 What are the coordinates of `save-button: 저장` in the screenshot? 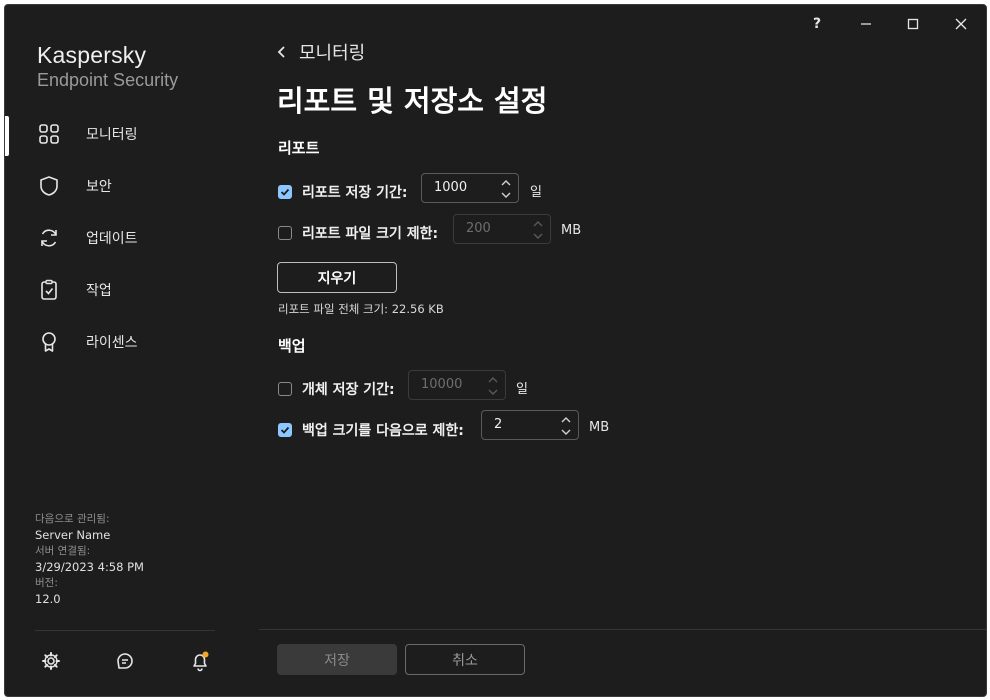 It's located at (337, 659).